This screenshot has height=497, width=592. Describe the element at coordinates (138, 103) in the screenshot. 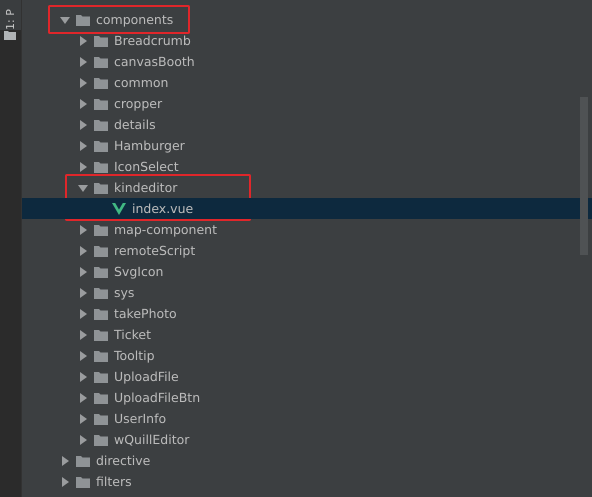

I see `folder-name: cropper` at that location.